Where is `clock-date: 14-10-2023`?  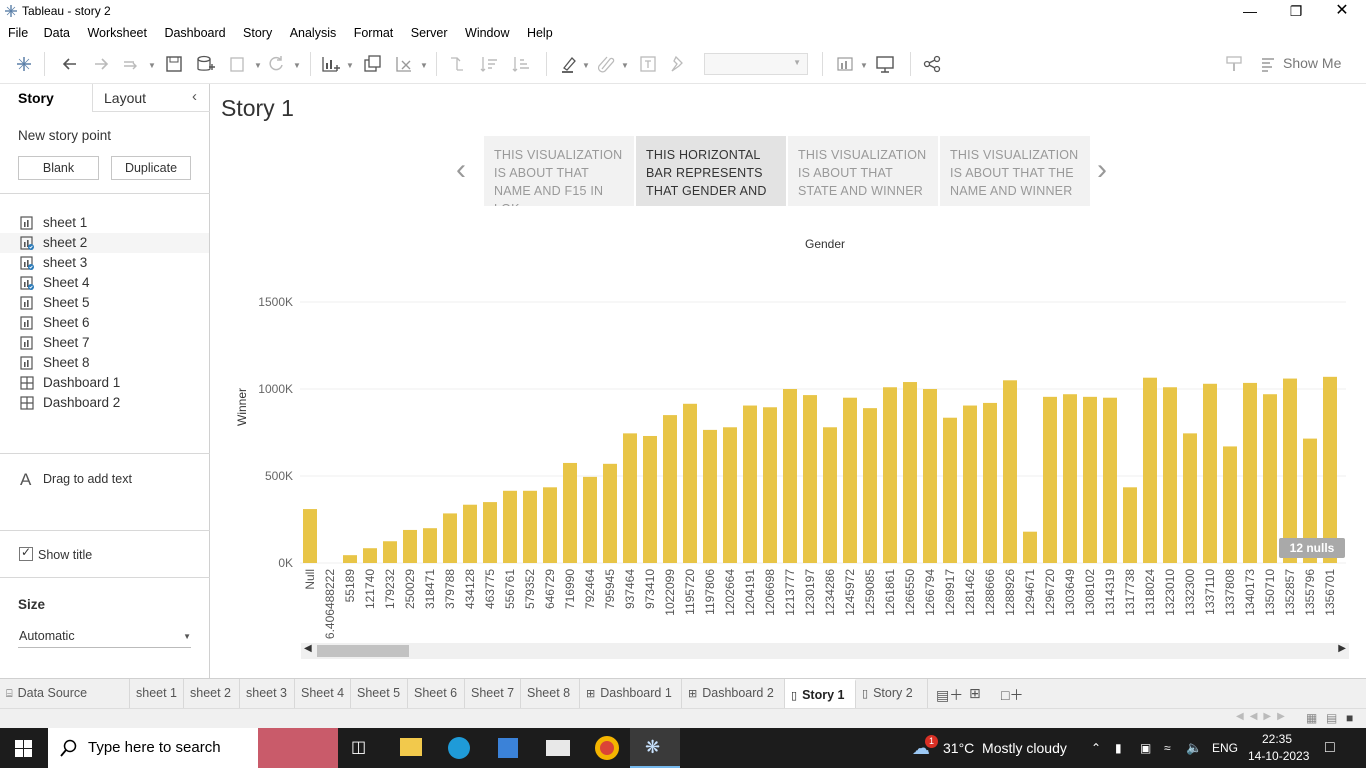 clock-date: 14-10-2023 is located at coordinates (1278, 756).